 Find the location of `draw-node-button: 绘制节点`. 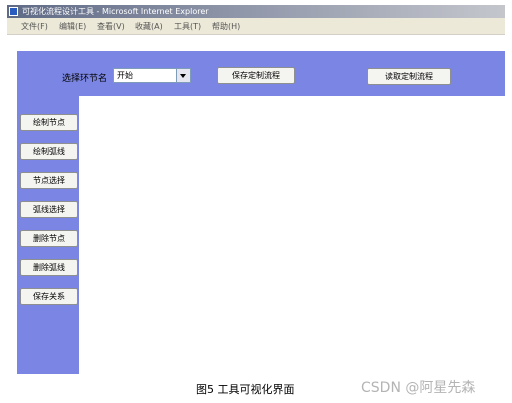

draw-node-button: 绘制节点 is located at coordinates (49, 122).